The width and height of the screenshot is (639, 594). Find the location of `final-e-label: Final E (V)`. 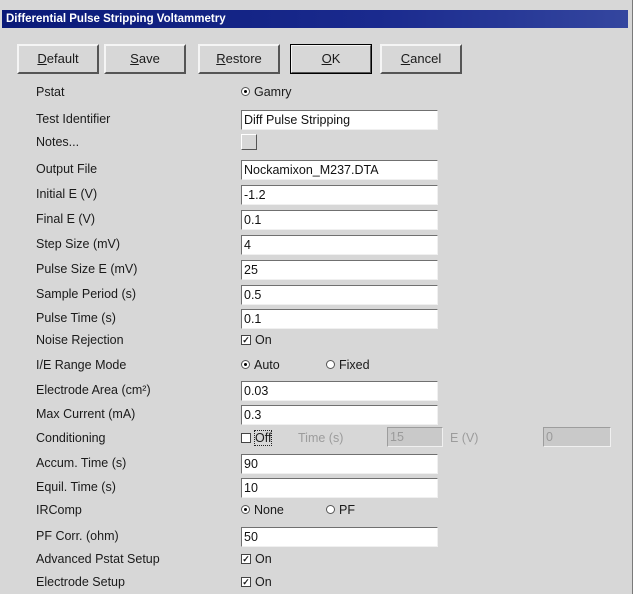

final-e-label: Final E (V) is located at coordinates (66, 219).